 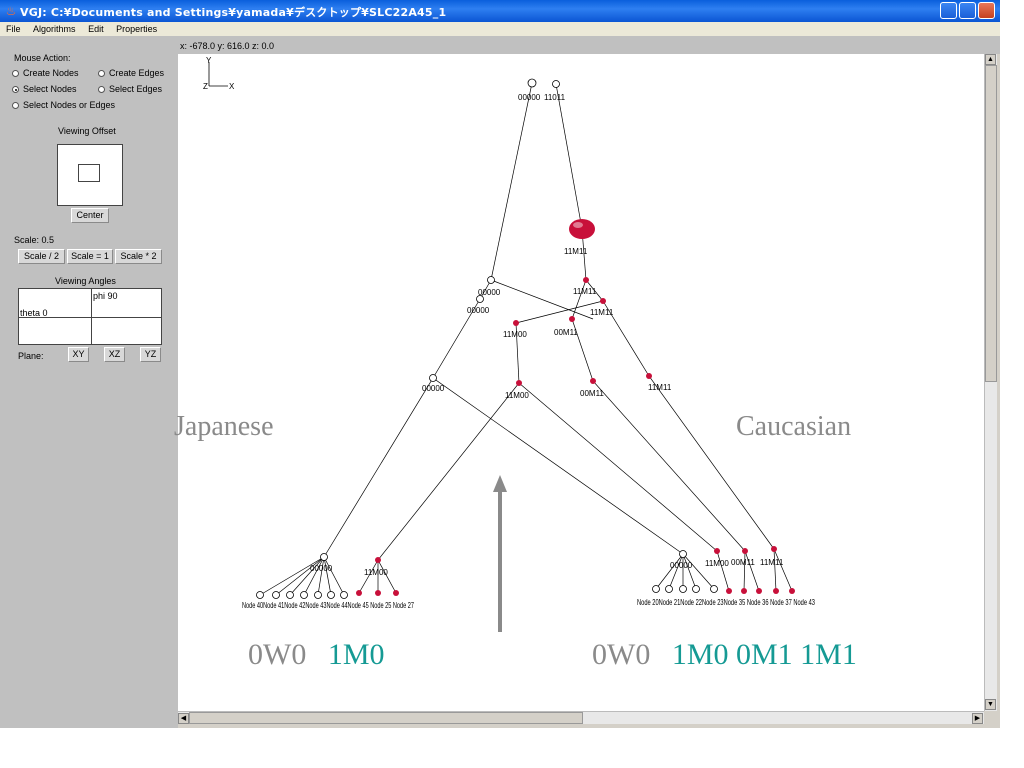 I want to click on horizontal-scrollbar: ◀ ▶, so click(x=581, y=717).